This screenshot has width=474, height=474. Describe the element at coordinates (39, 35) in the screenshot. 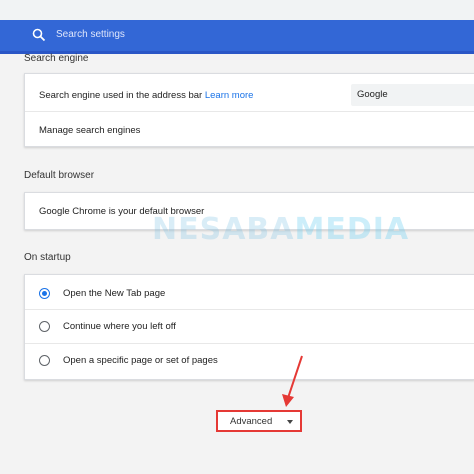

I see `search-icon` at that location.